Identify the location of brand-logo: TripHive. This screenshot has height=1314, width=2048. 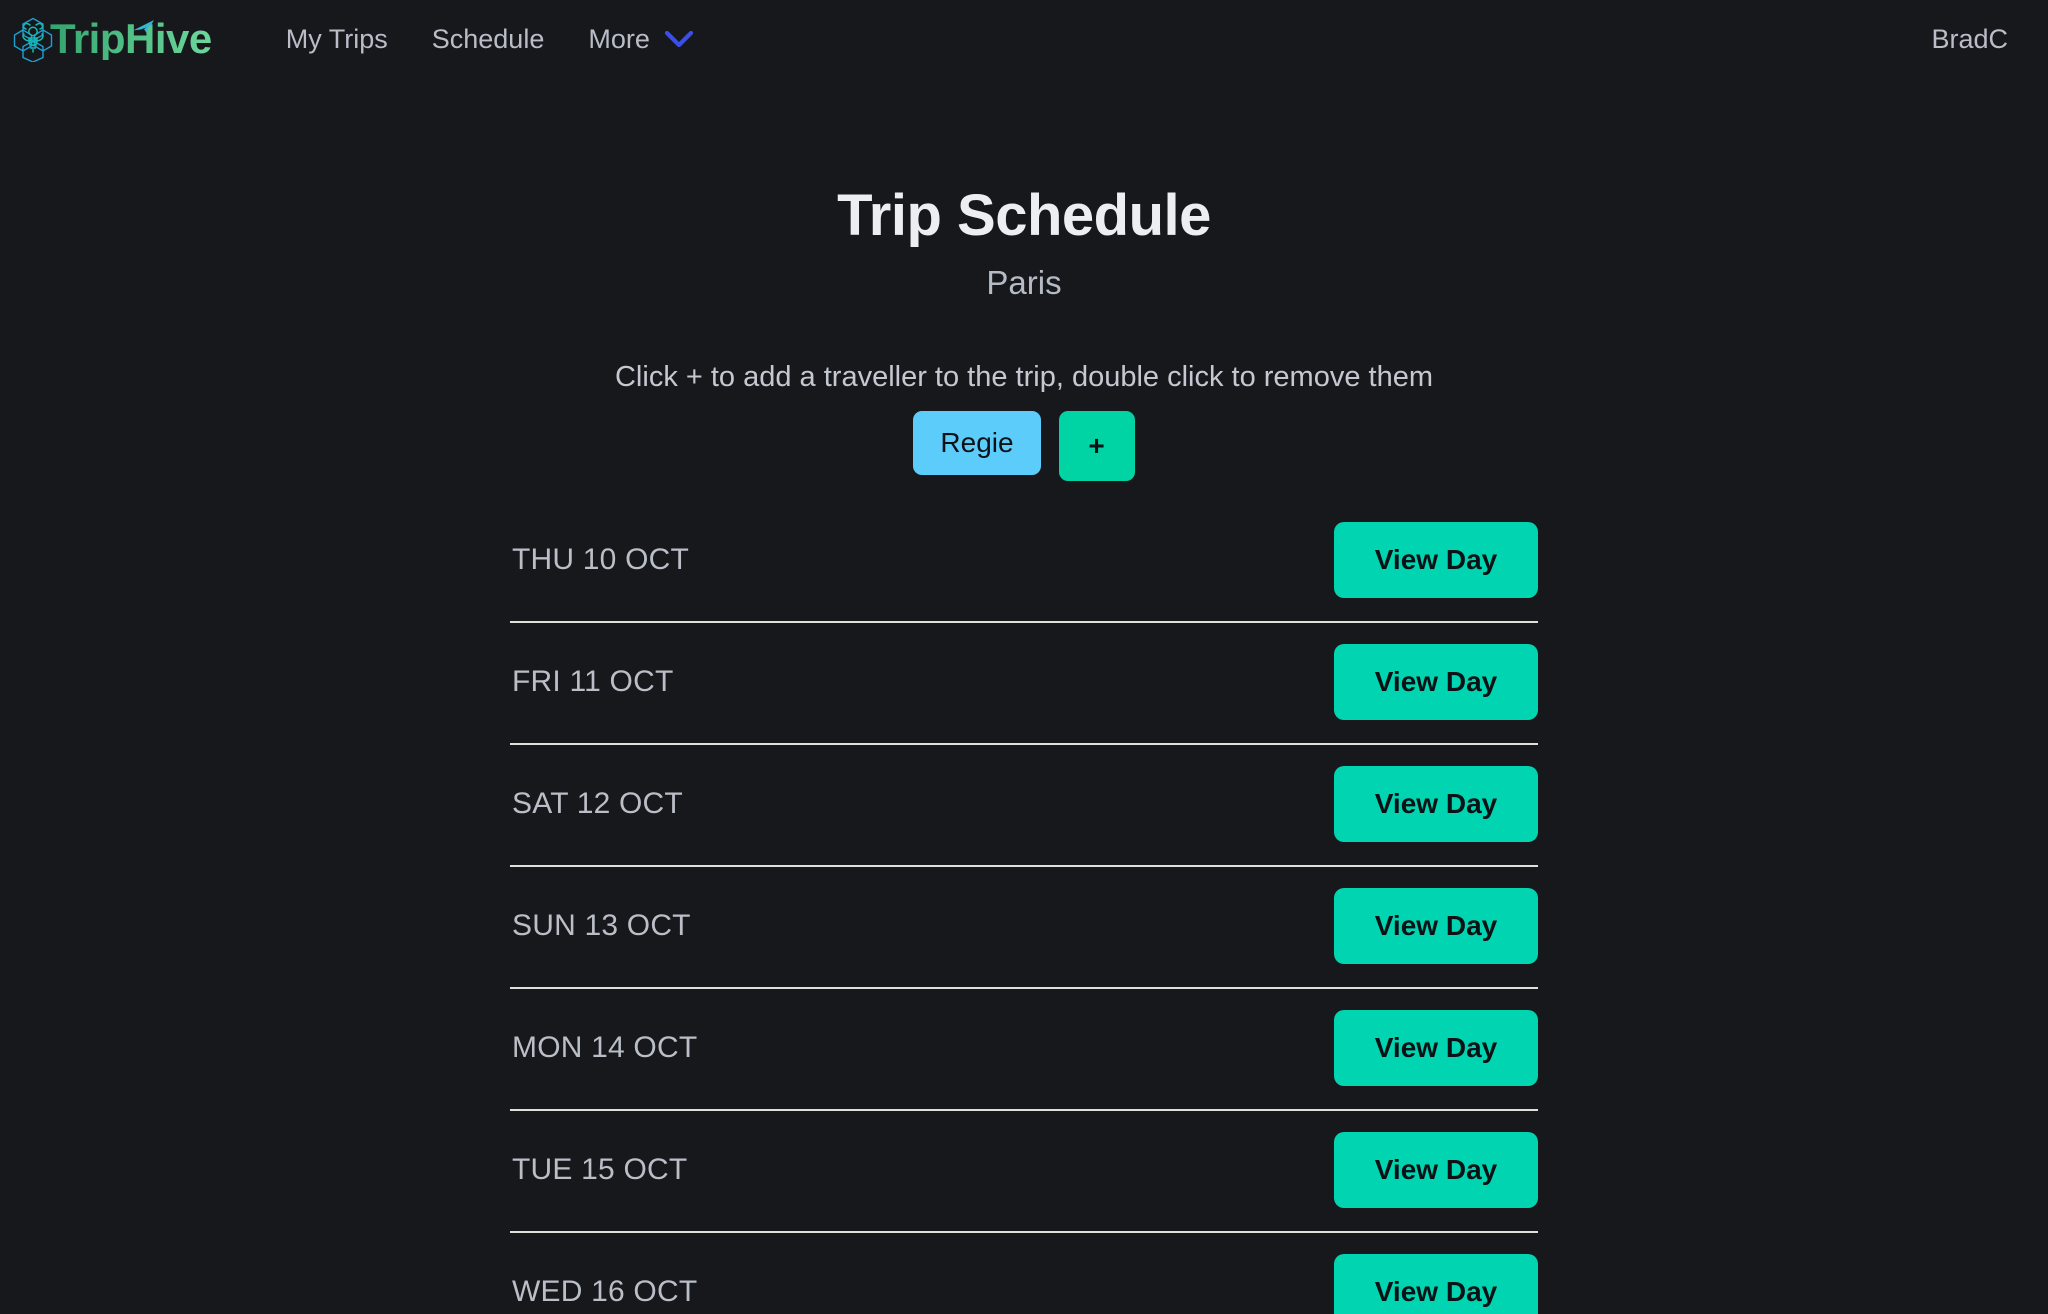
(112, 38).